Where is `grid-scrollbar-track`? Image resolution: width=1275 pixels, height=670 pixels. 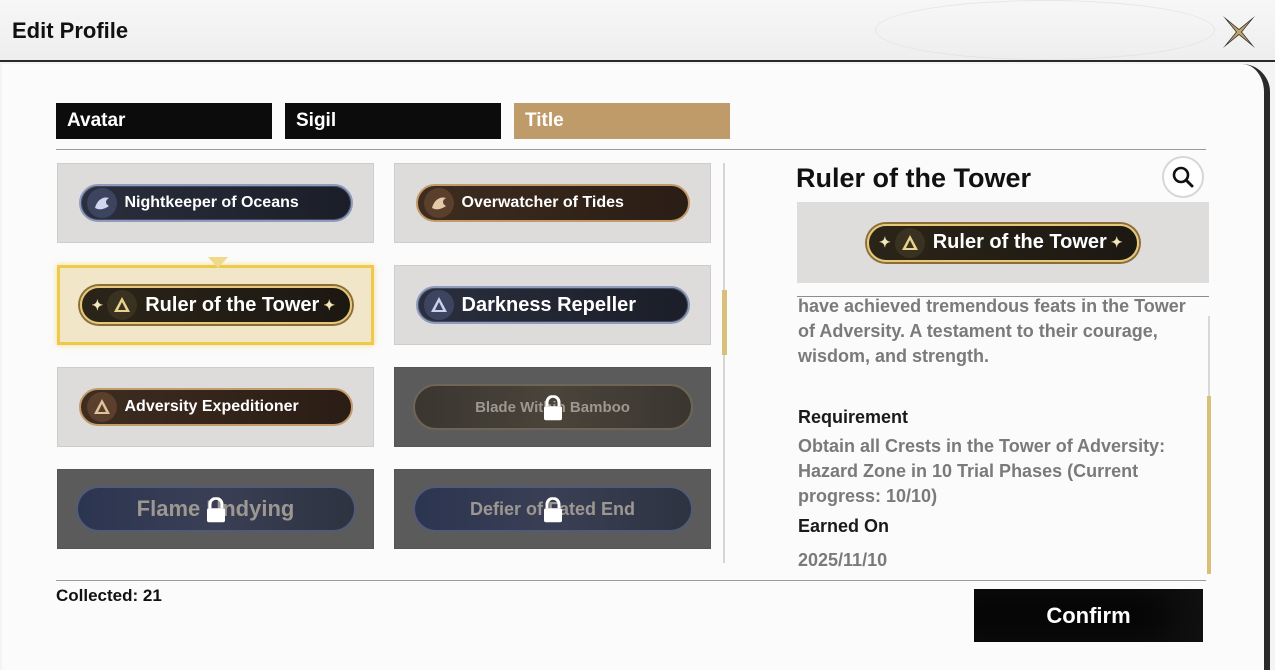
grid-scrollbar-track is located at coordinates (724, 363).